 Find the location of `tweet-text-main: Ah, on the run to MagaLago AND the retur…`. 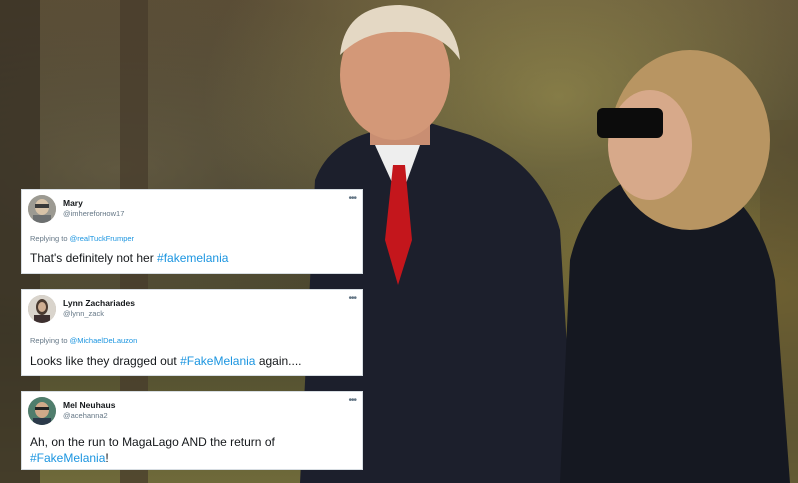

tweet-text-main: Ah, on the run to MagaLago AND the retur… is located at coordinates (152, 442).